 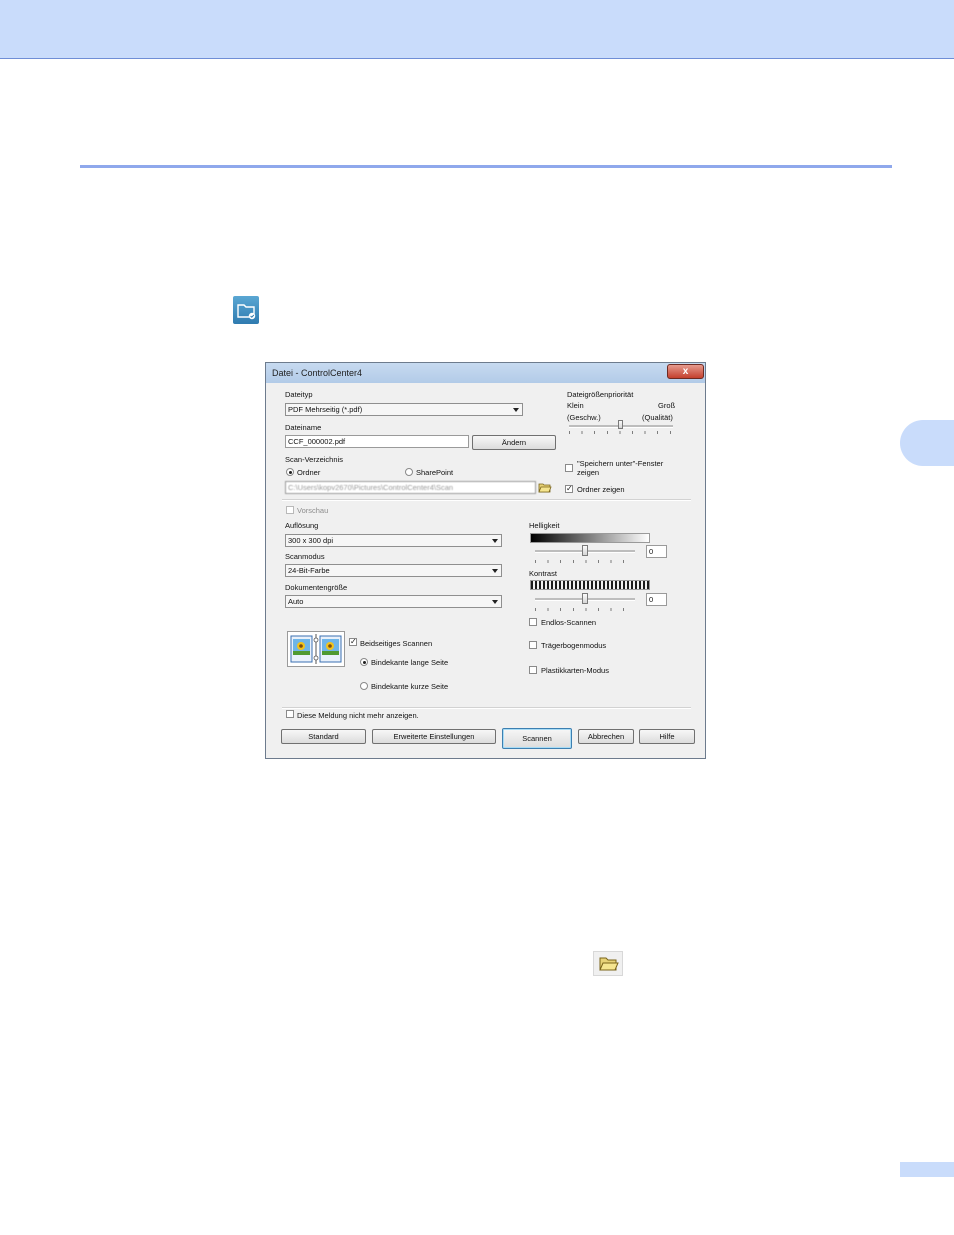 What do you see at coordinates (544, 525) in the screenshot?
I see `brightness-label: Helligkeit` at bounding box center [544, 525].